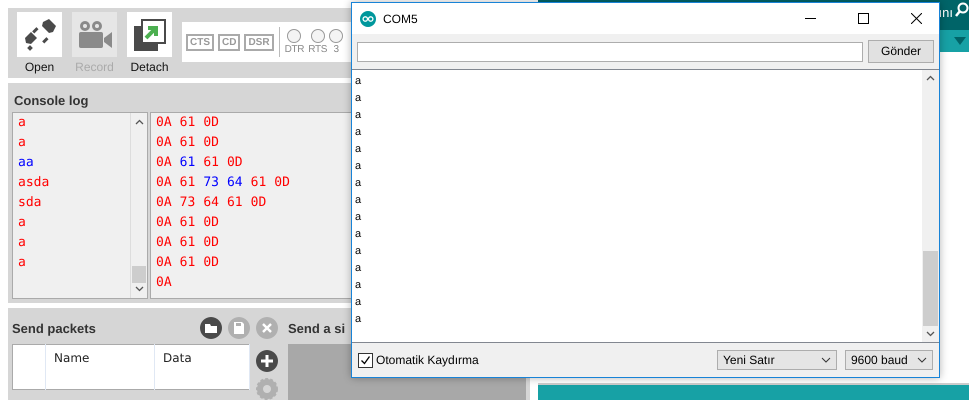  I want to click on signal-label: RTS, so click(318, 49).